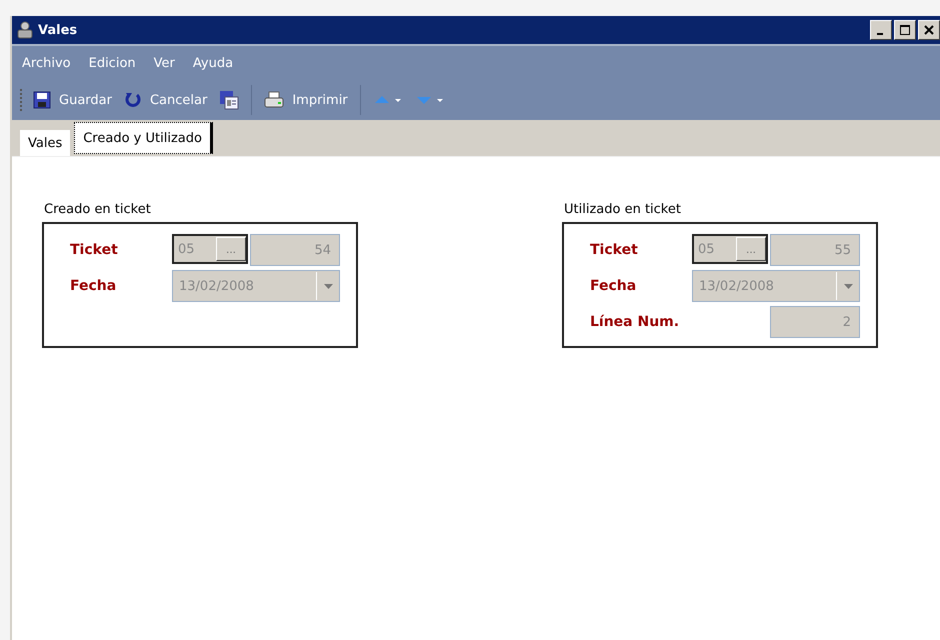 This screenshot has width=940, height=640. I want to click on tab: Creado y Utilizado, so click(143, 138).